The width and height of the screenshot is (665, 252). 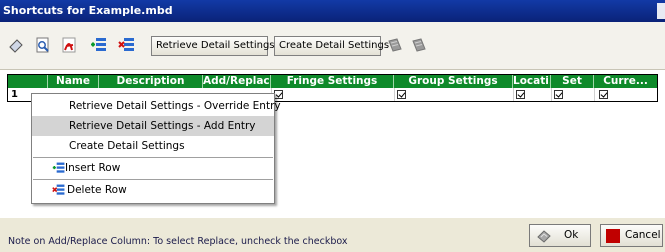 I want to click on currency-checkbox, so click(x=603, y=94).